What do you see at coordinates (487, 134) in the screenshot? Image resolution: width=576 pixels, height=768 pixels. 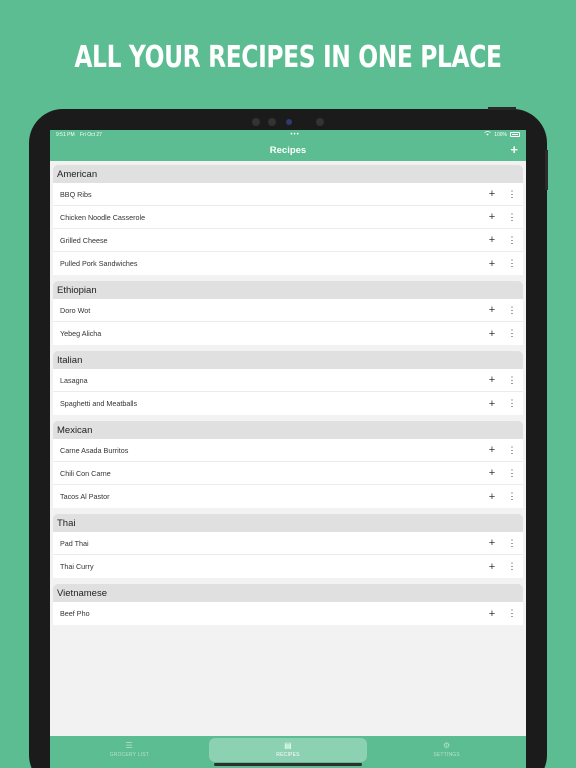 I see `wifi-icon` at bounding box center [487, 134].